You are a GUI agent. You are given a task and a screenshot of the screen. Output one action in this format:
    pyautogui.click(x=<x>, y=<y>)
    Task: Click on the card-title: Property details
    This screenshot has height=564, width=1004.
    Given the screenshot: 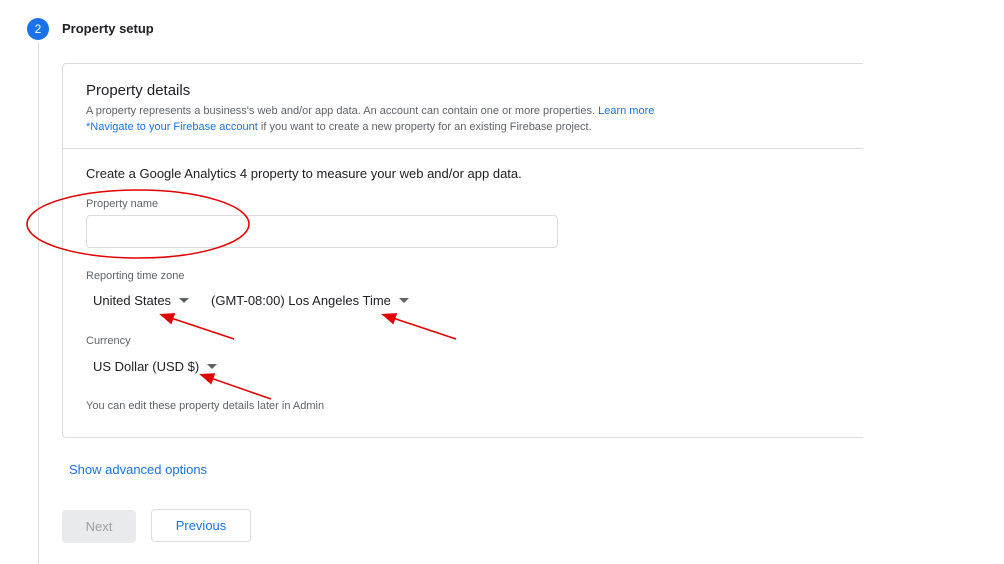 What is the action you would take?
    pyautogui.click(x=138, y=90)
    